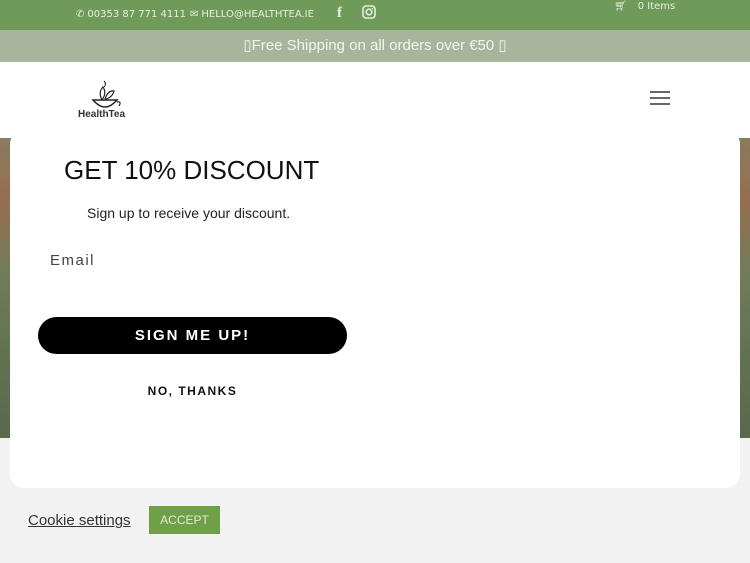 The image size is (750, 563). I want to click on email-link: ✉ HELLO@HEALTHTEA.IE, so click(252, 14).